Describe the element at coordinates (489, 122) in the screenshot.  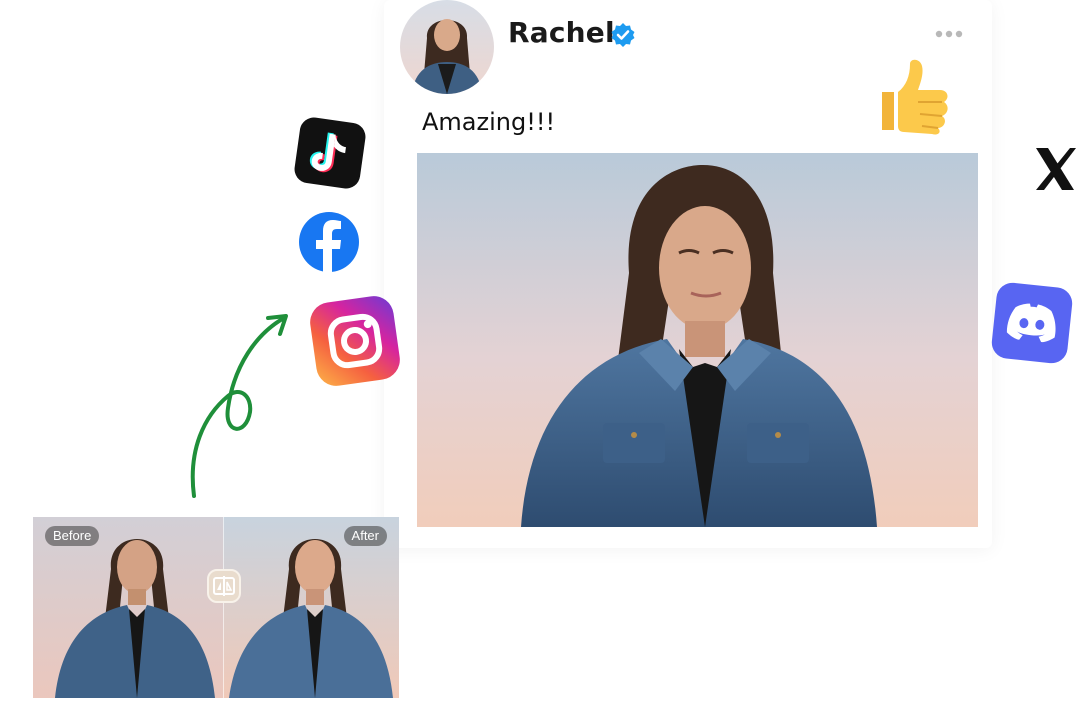
I see `post-text: Amazing!!!` at that location.